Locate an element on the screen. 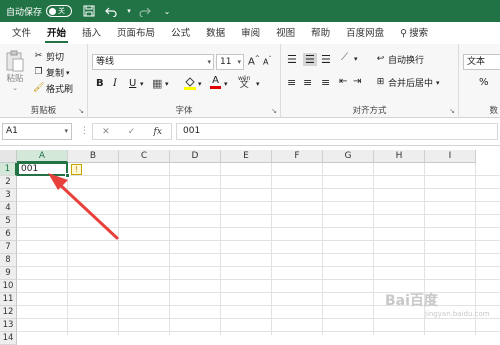 The width and height of the screenshot is (500, 345). annotation-arrow is located at coordinates (83, 206).